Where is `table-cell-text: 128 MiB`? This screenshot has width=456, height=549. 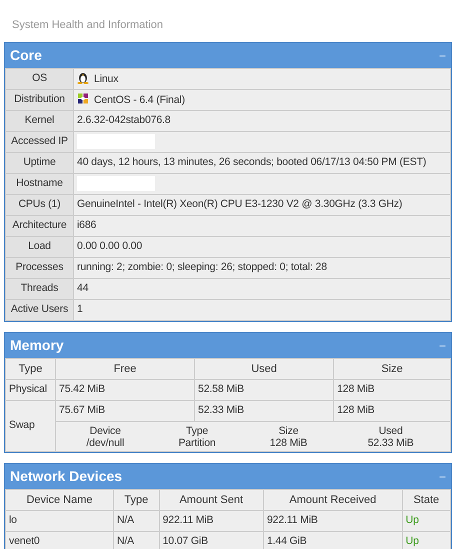 table-cell-text: 128 MiB is located at coordinates (288, 442).